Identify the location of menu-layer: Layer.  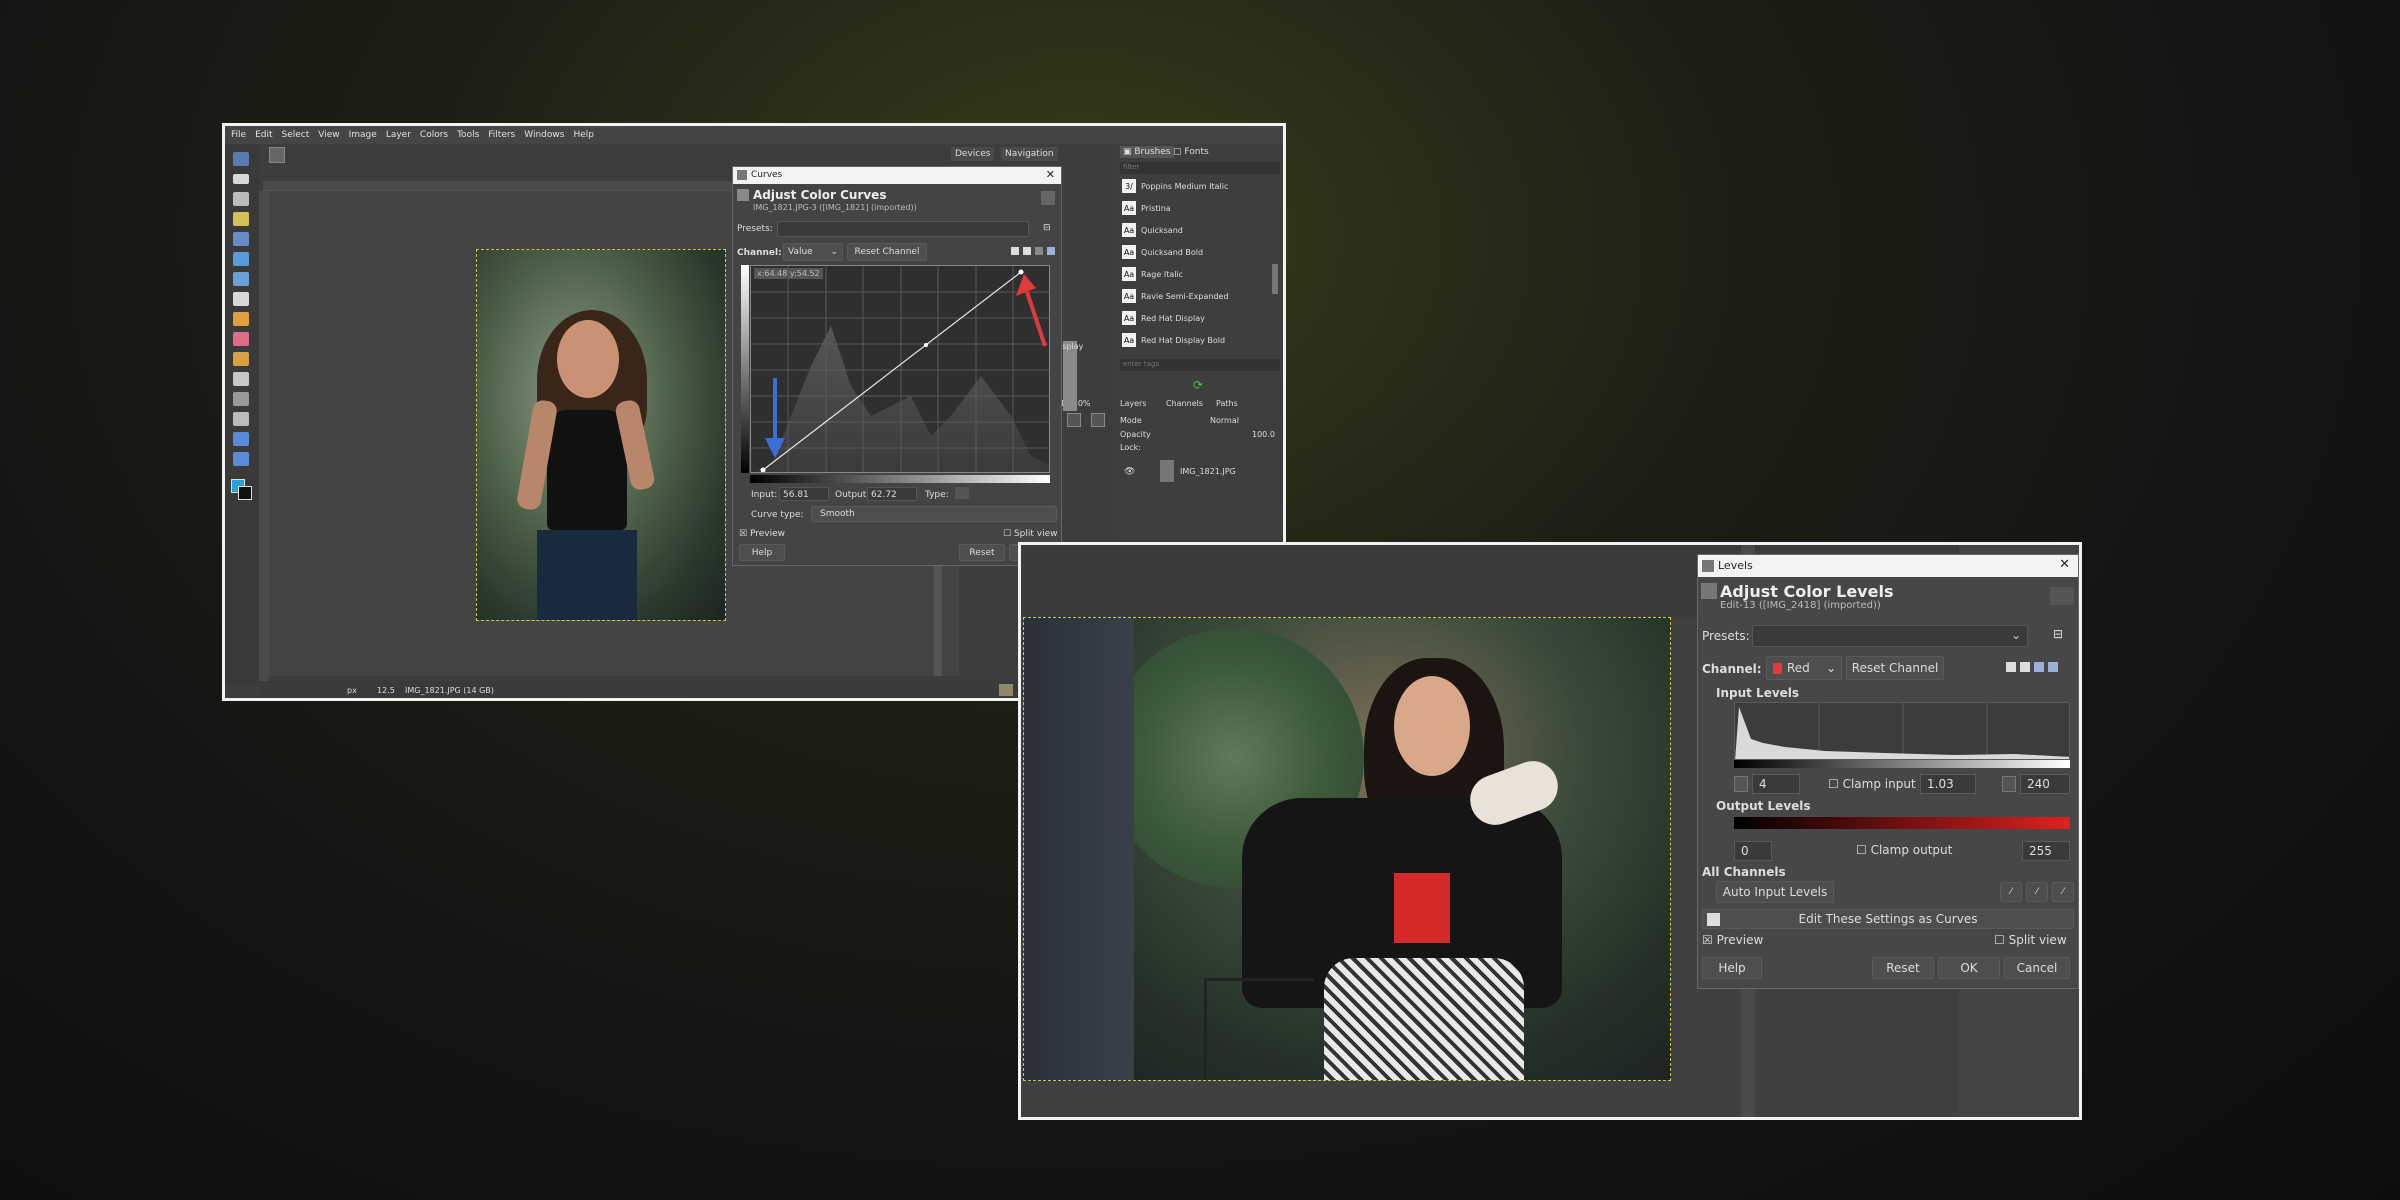
(398, 135).